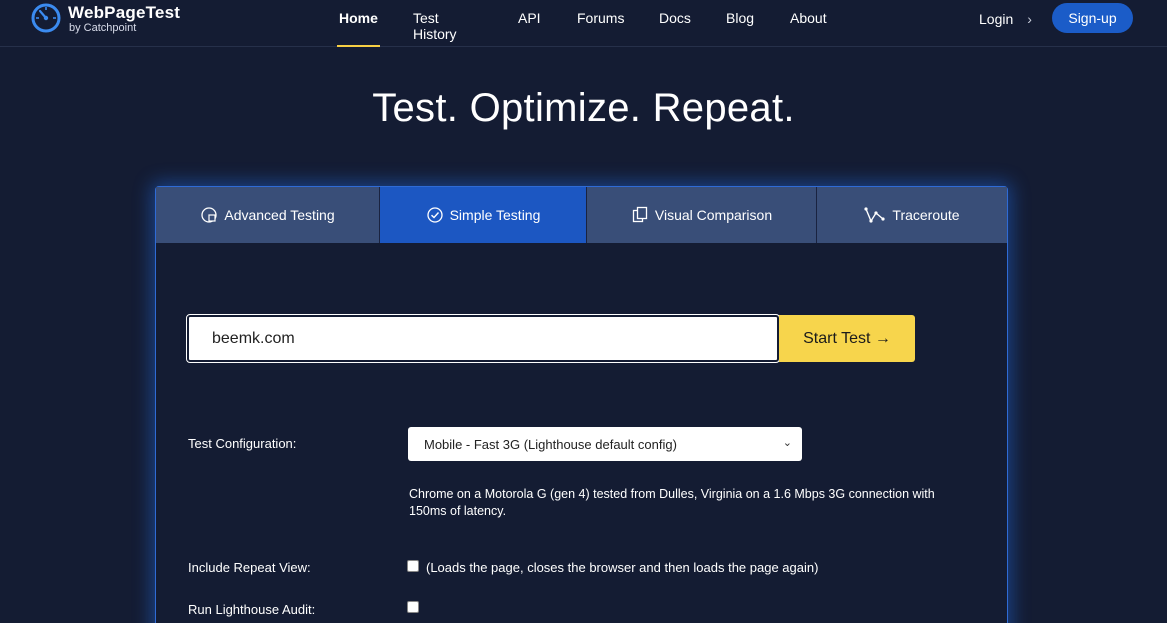 The width and height of the screenshot is (1167, 623). What do you see at coordinates (483, 338) in the screenshot?
I see `url-input` at bounding box center [483, 338].